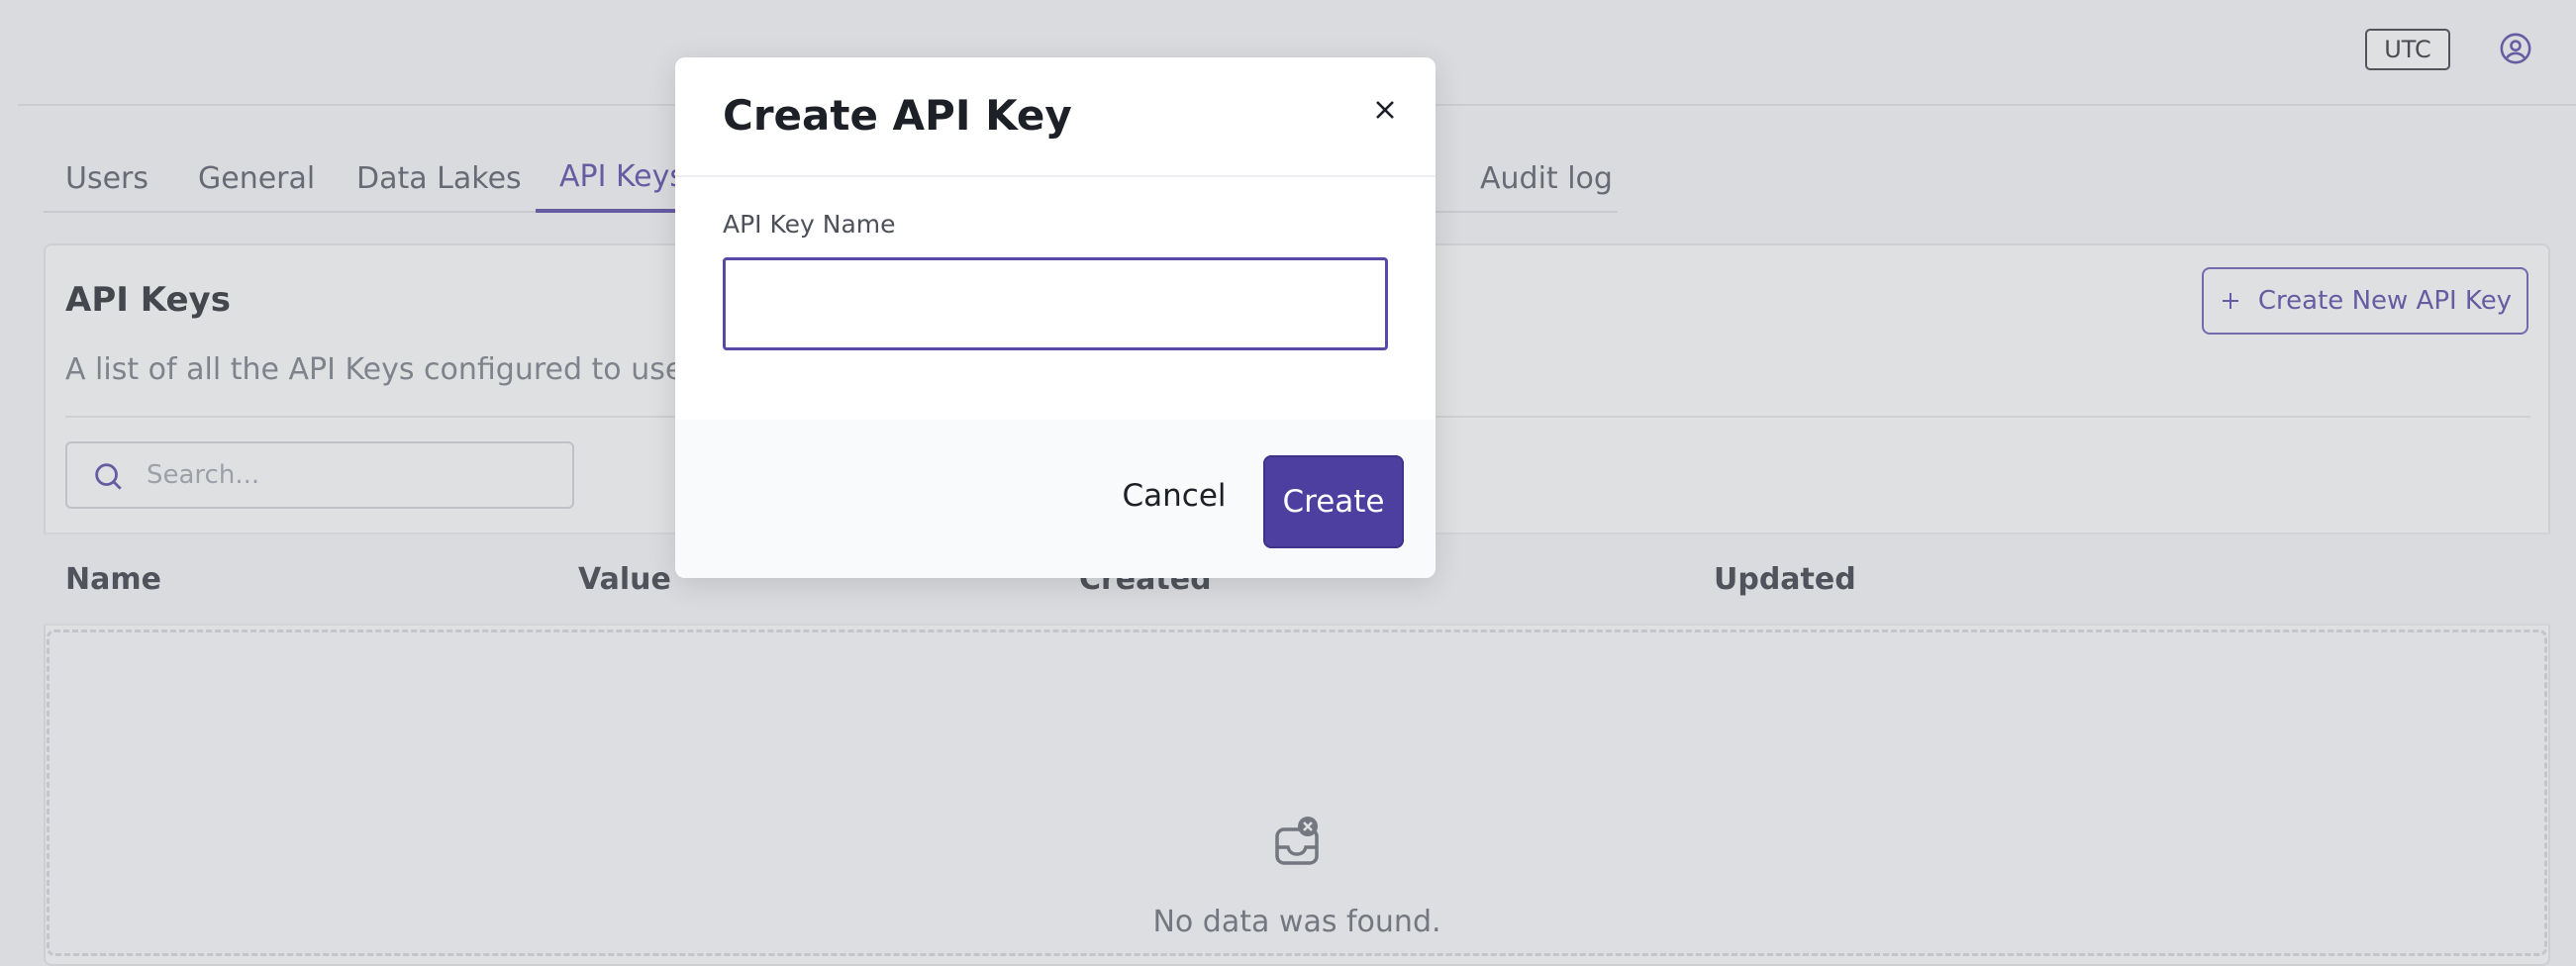  I want to click on api-key-name-label: API Key Name, so click(810, 224).